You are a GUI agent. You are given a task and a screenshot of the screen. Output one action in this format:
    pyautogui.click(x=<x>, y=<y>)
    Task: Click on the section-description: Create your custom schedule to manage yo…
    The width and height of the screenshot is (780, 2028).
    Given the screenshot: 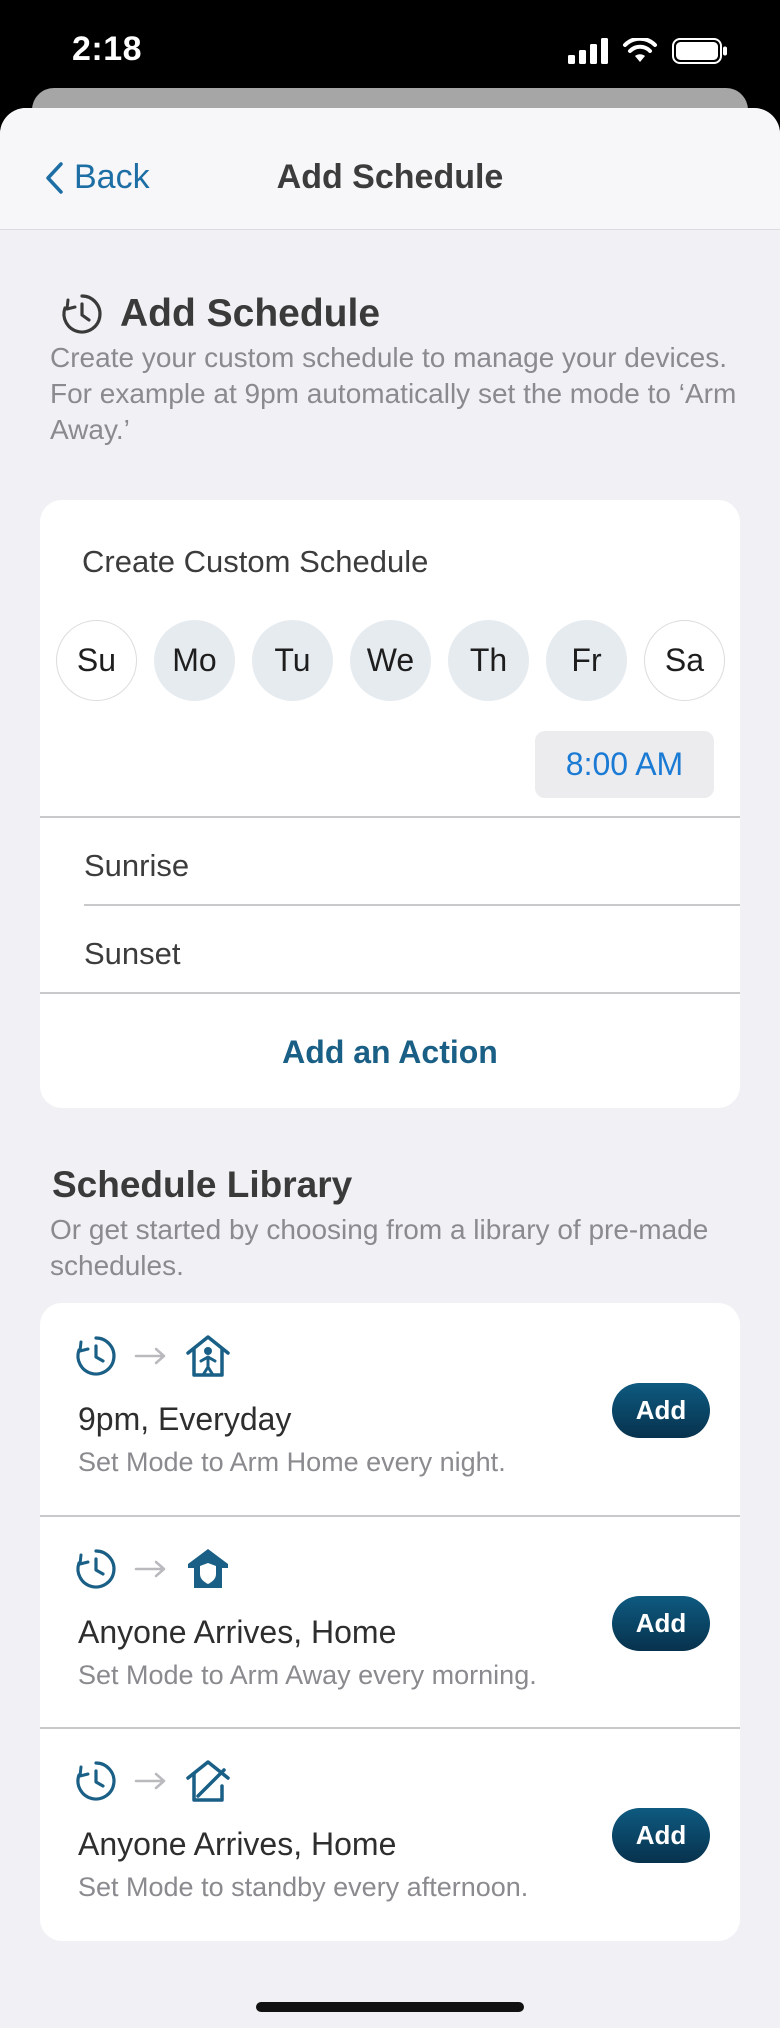 What is the action you would take?
    pyautogui.click(x=393, y=393)
    